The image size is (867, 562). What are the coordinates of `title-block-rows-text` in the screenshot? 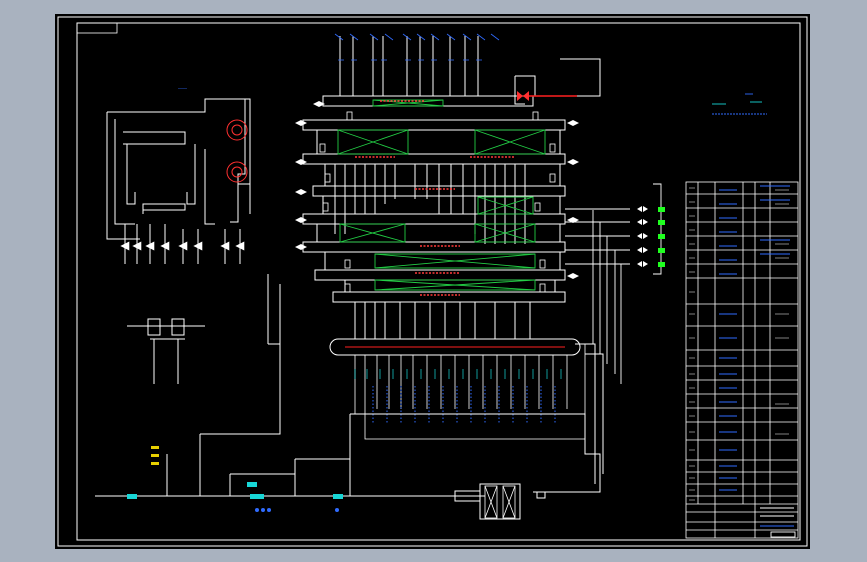 It's located at (739, 344).